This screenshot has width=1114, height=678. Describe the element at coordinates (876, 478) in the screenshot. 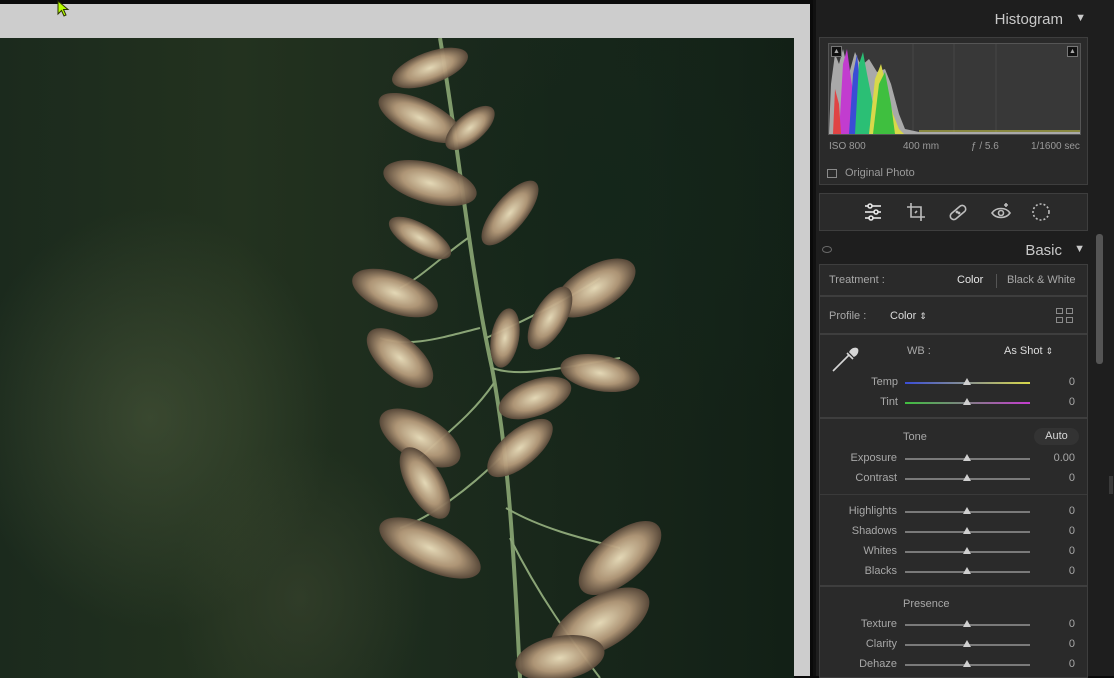

I see `contrast-label: Contrast` at that location.